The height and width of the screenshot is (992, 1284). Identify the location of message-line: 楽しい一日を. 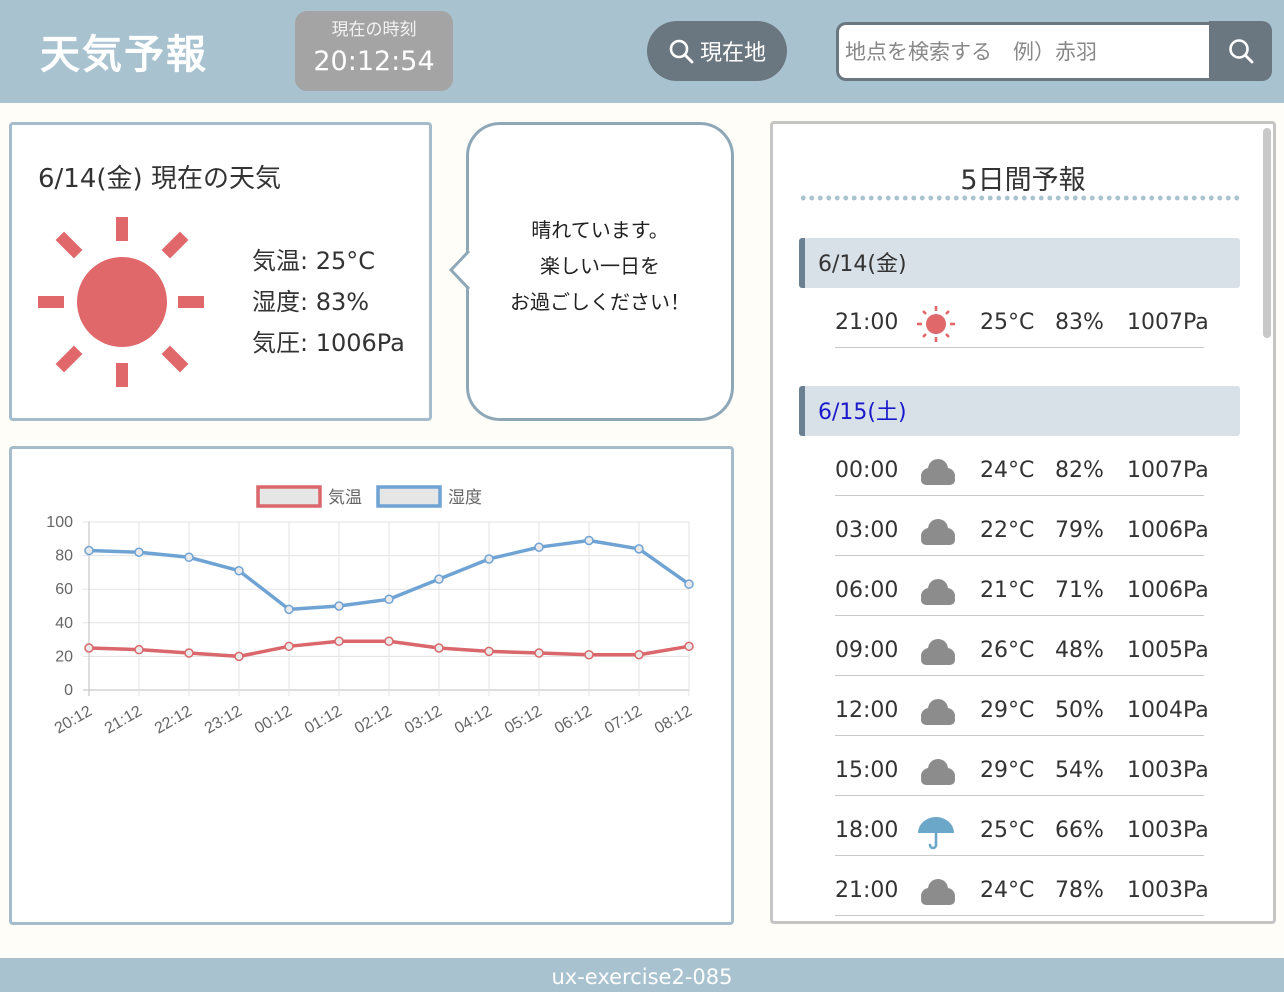
(600, 266).